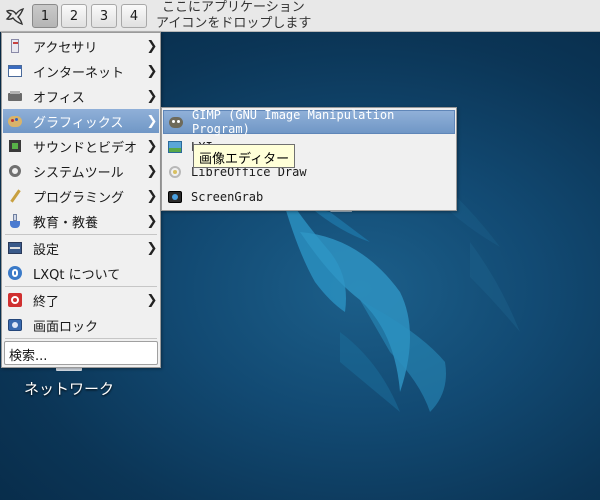 The width and height of the screenshot is (600, 500). I want to click on tooltip: 画像エディター, so click(244, 156).